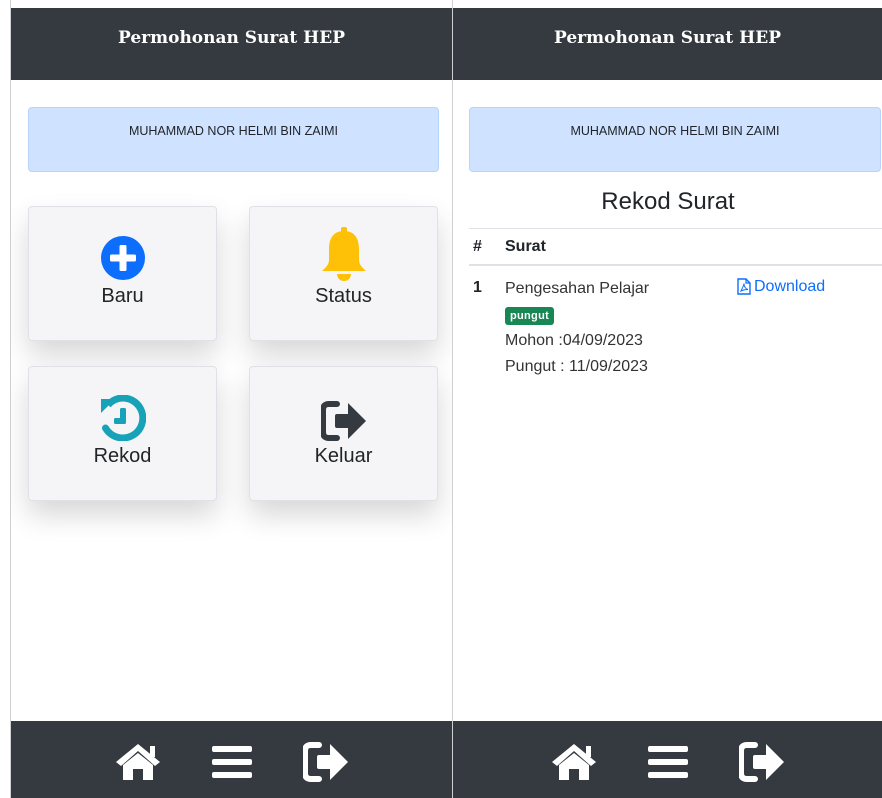  I want to click on plus-circle-icon, so click(123, 255).